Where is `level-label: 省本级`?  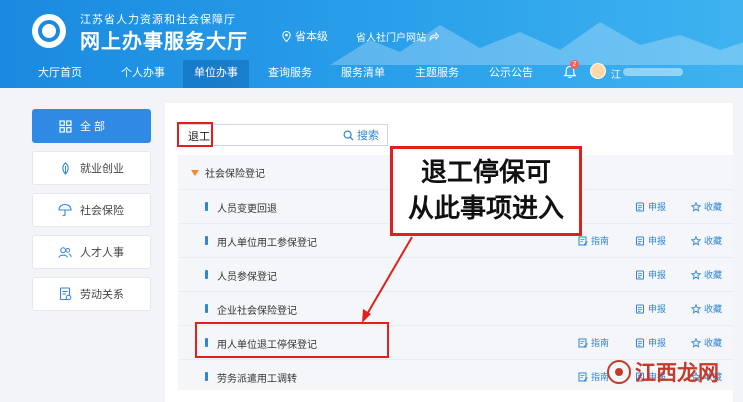
level-label: 省本级 is located at coordinates (311, 37).